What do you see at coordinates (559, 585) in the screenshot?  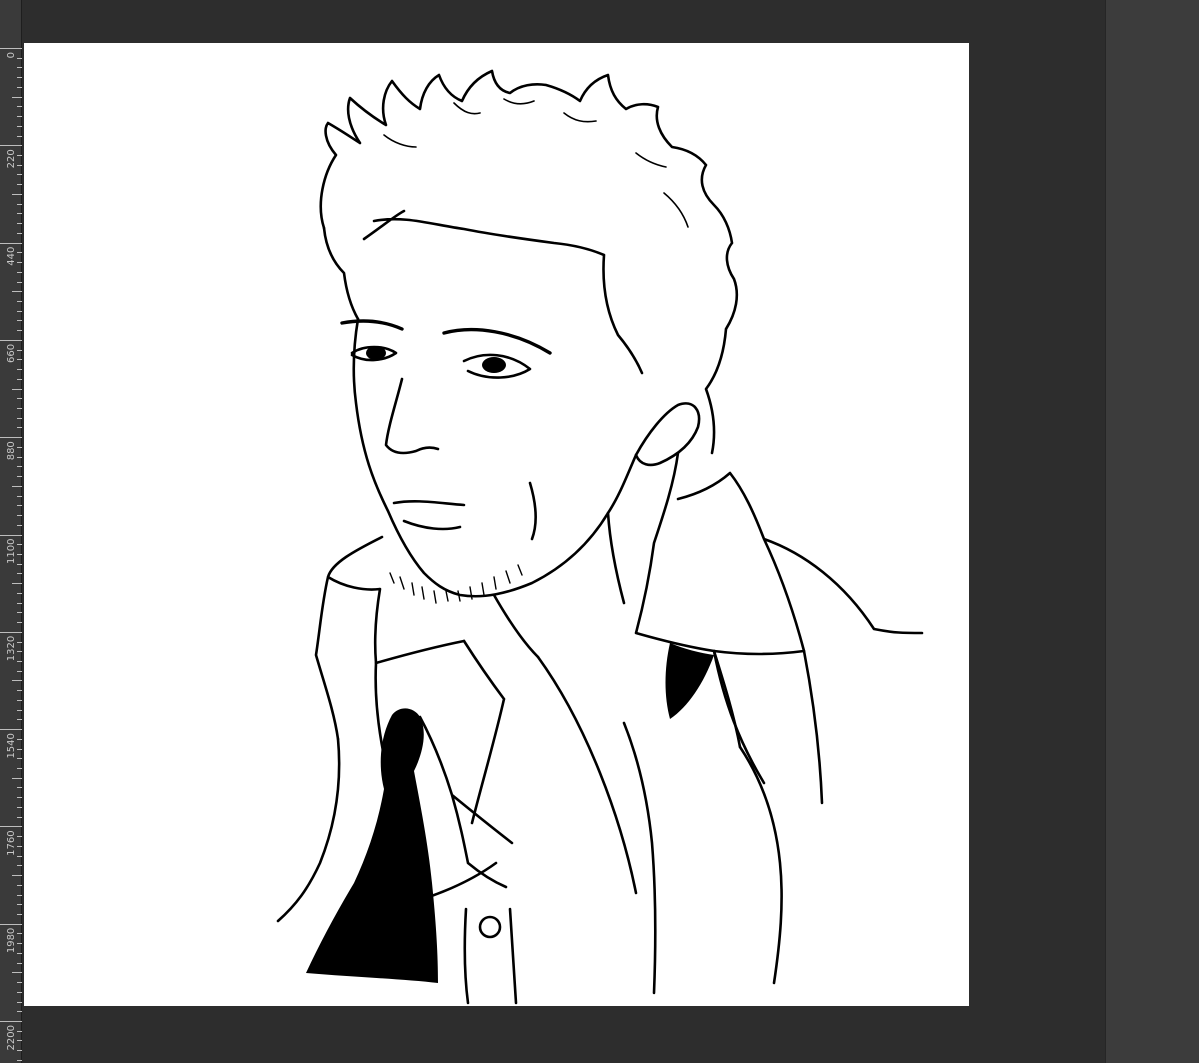 I see `neck` at bounding box center [559, 585].